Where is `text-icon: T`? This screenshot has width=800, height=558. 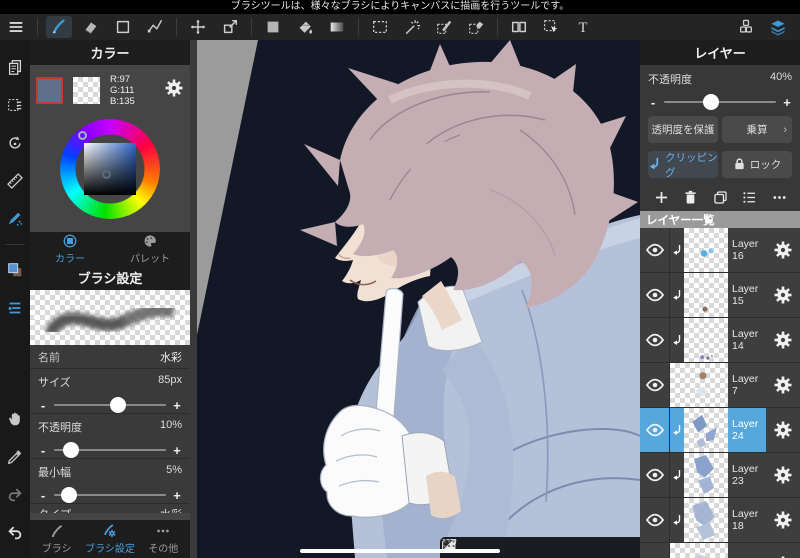
text-icon: T is located at coordinates (583, 27).